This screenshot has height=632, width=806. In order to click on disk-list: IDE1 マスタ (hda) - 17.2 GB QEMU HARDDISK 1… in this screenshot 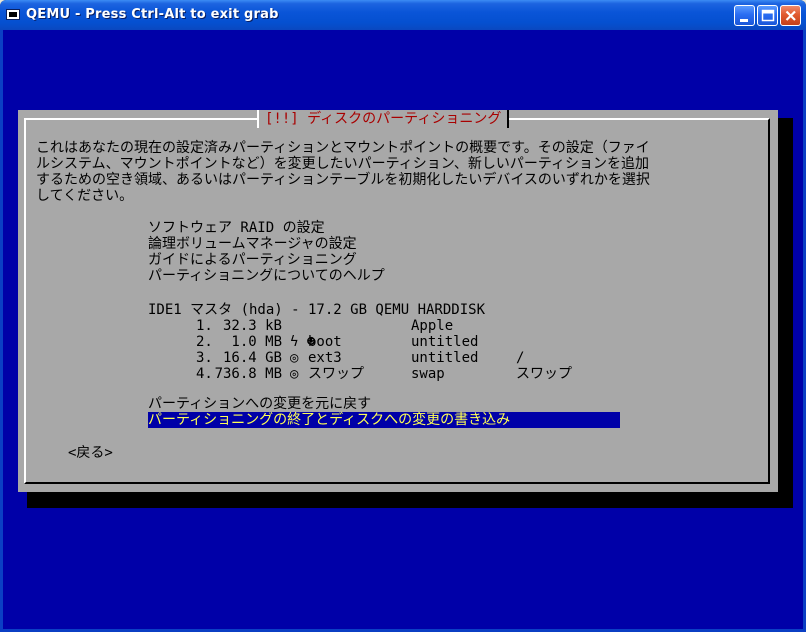, I will do `click(378, 342)`.